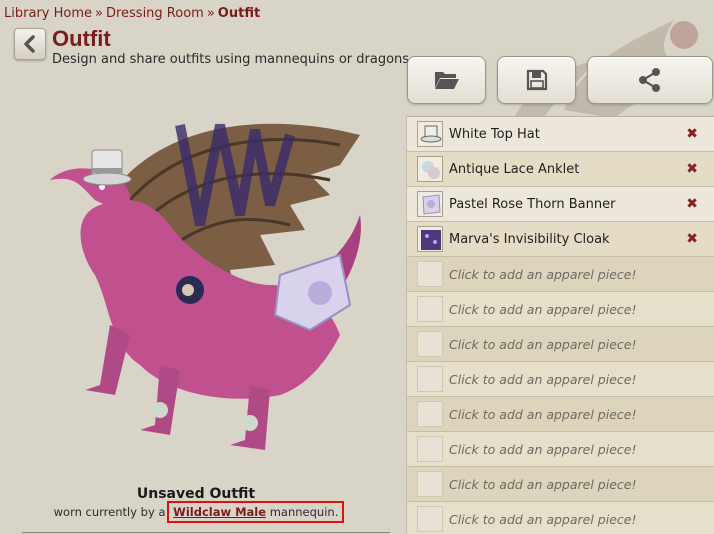 This screenshot has width=714, height=534. I want to click on breadcrumb: Library Home» Dressing Room» Outfit, so click(132, 13).